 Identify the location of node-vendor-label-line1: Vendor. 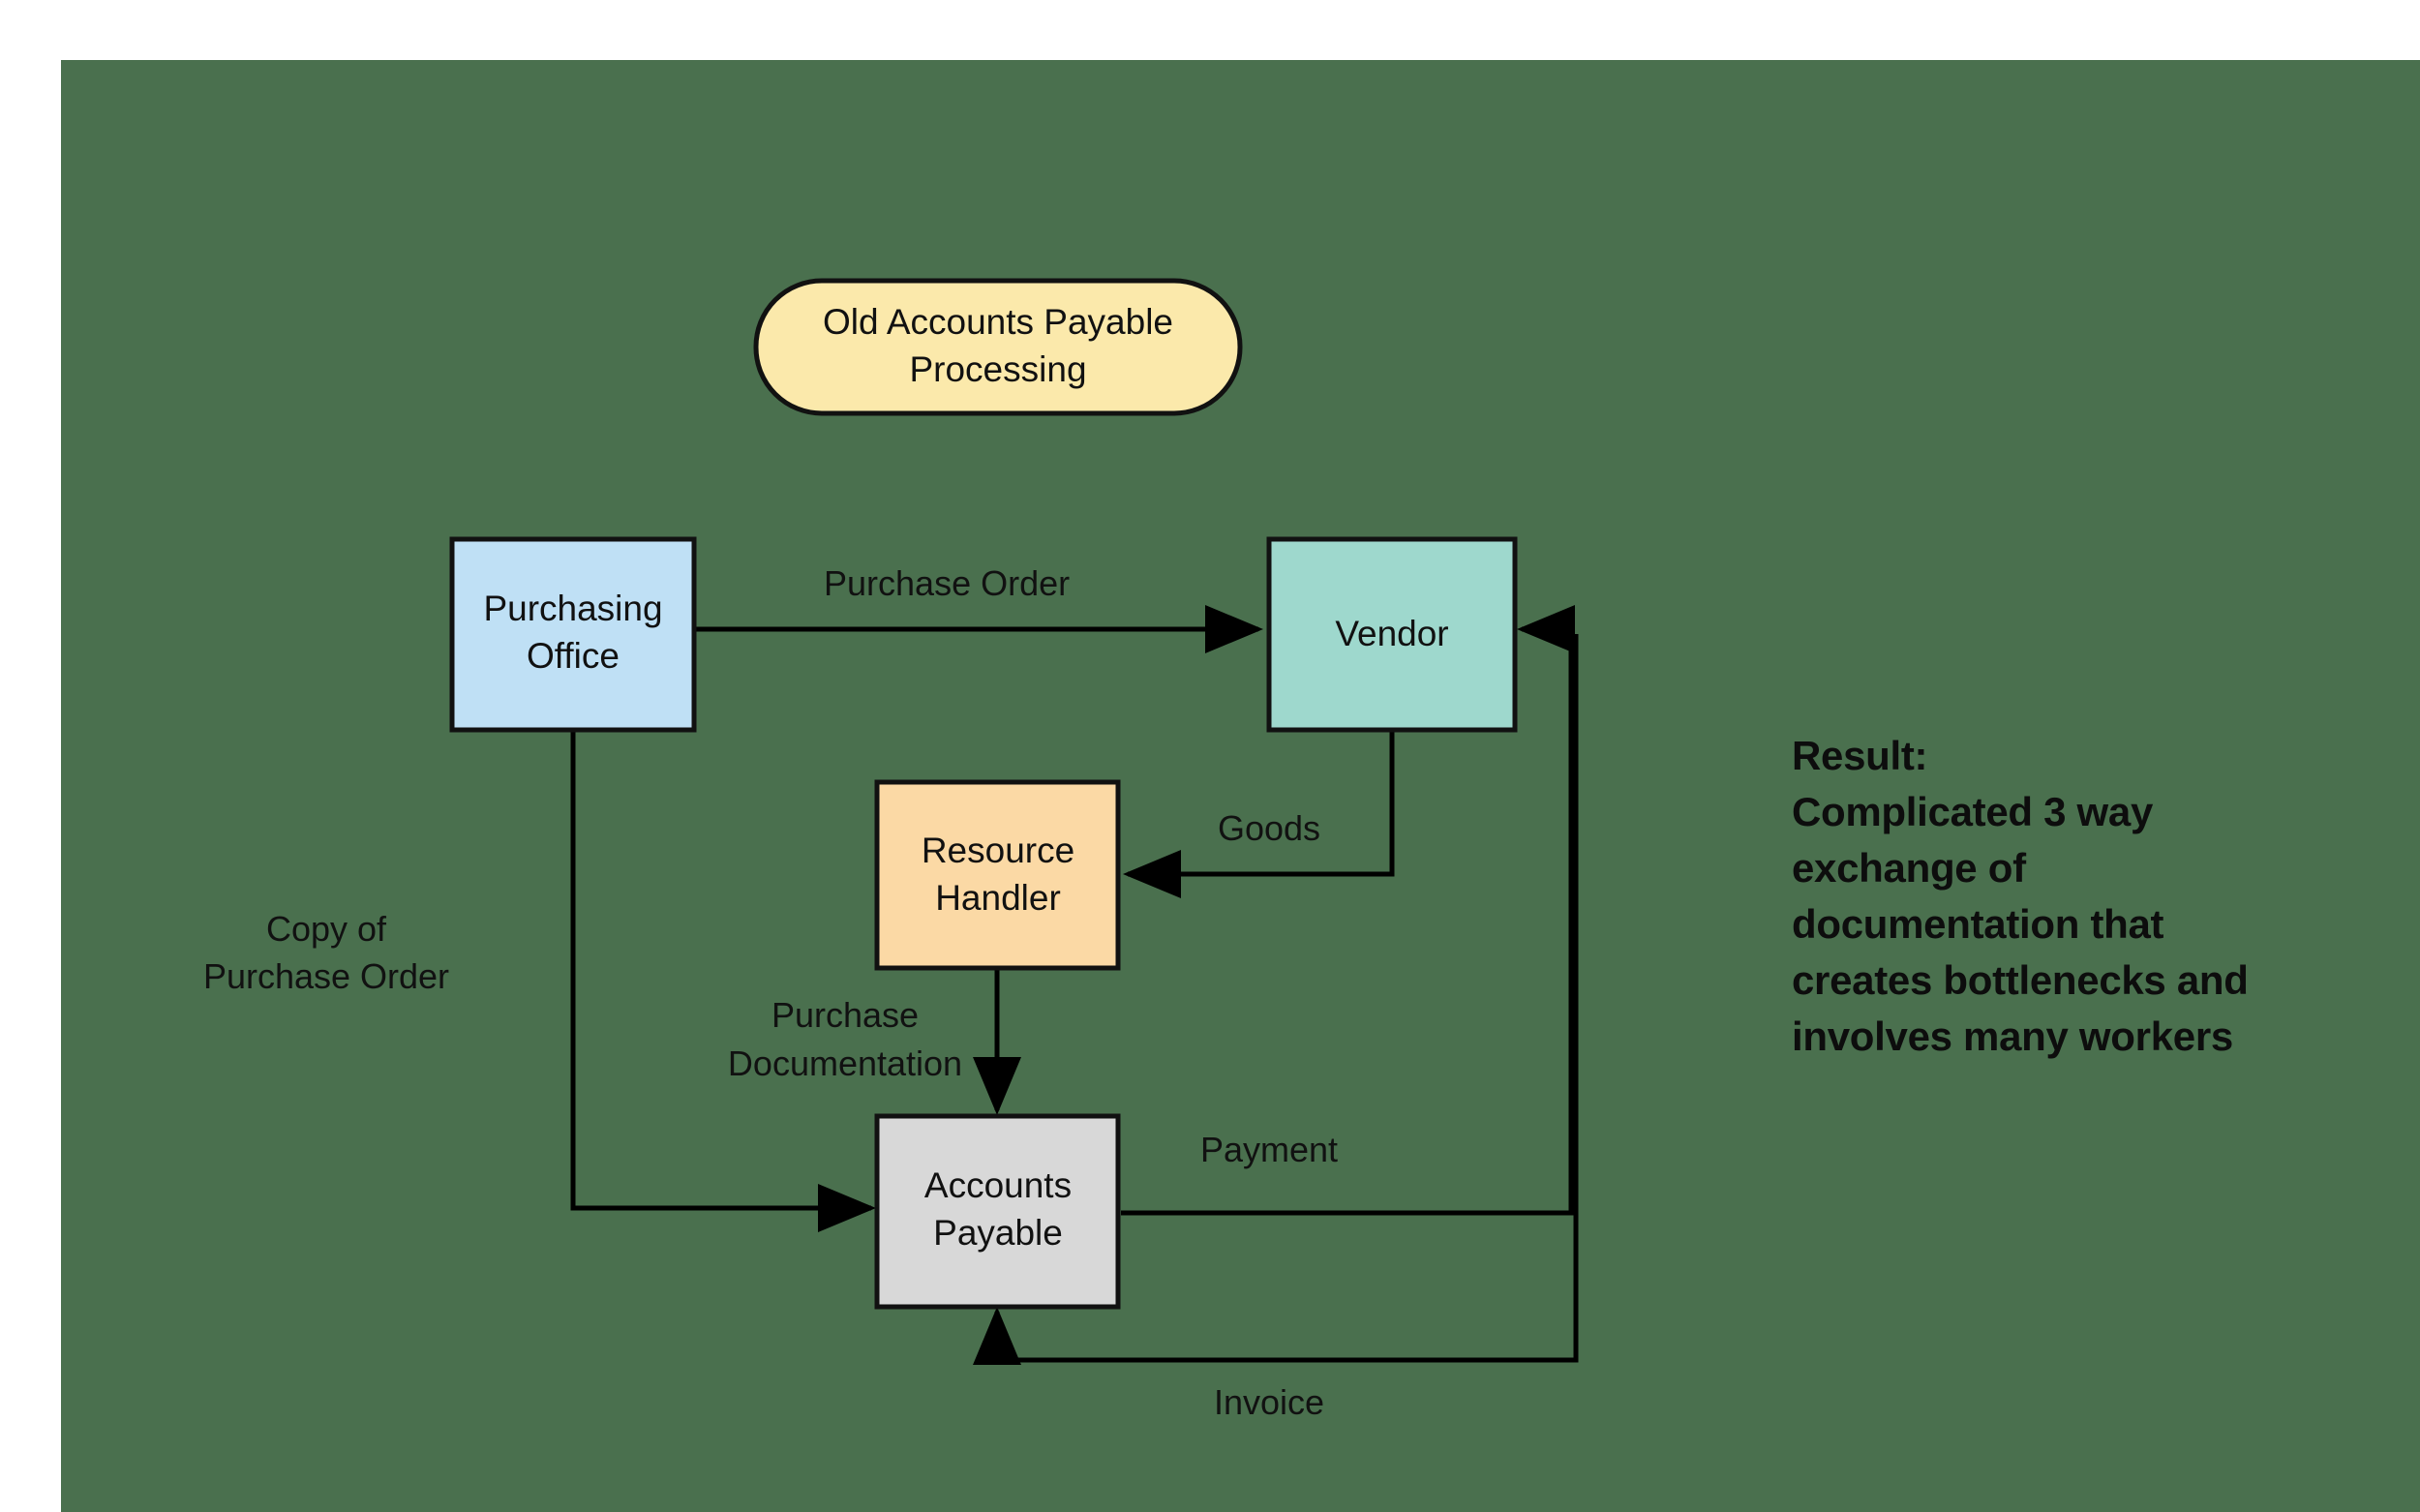
(1391, 633).